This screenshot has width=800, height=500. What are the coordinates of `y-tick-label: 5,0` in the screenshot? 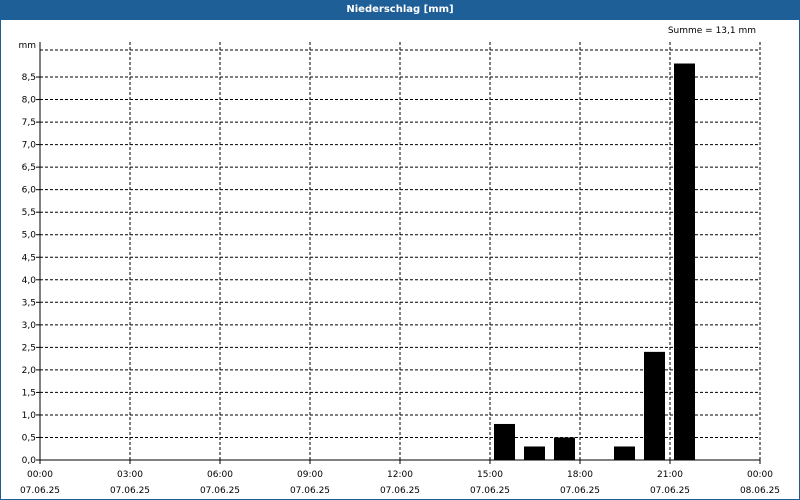 It's located at (29, 236).